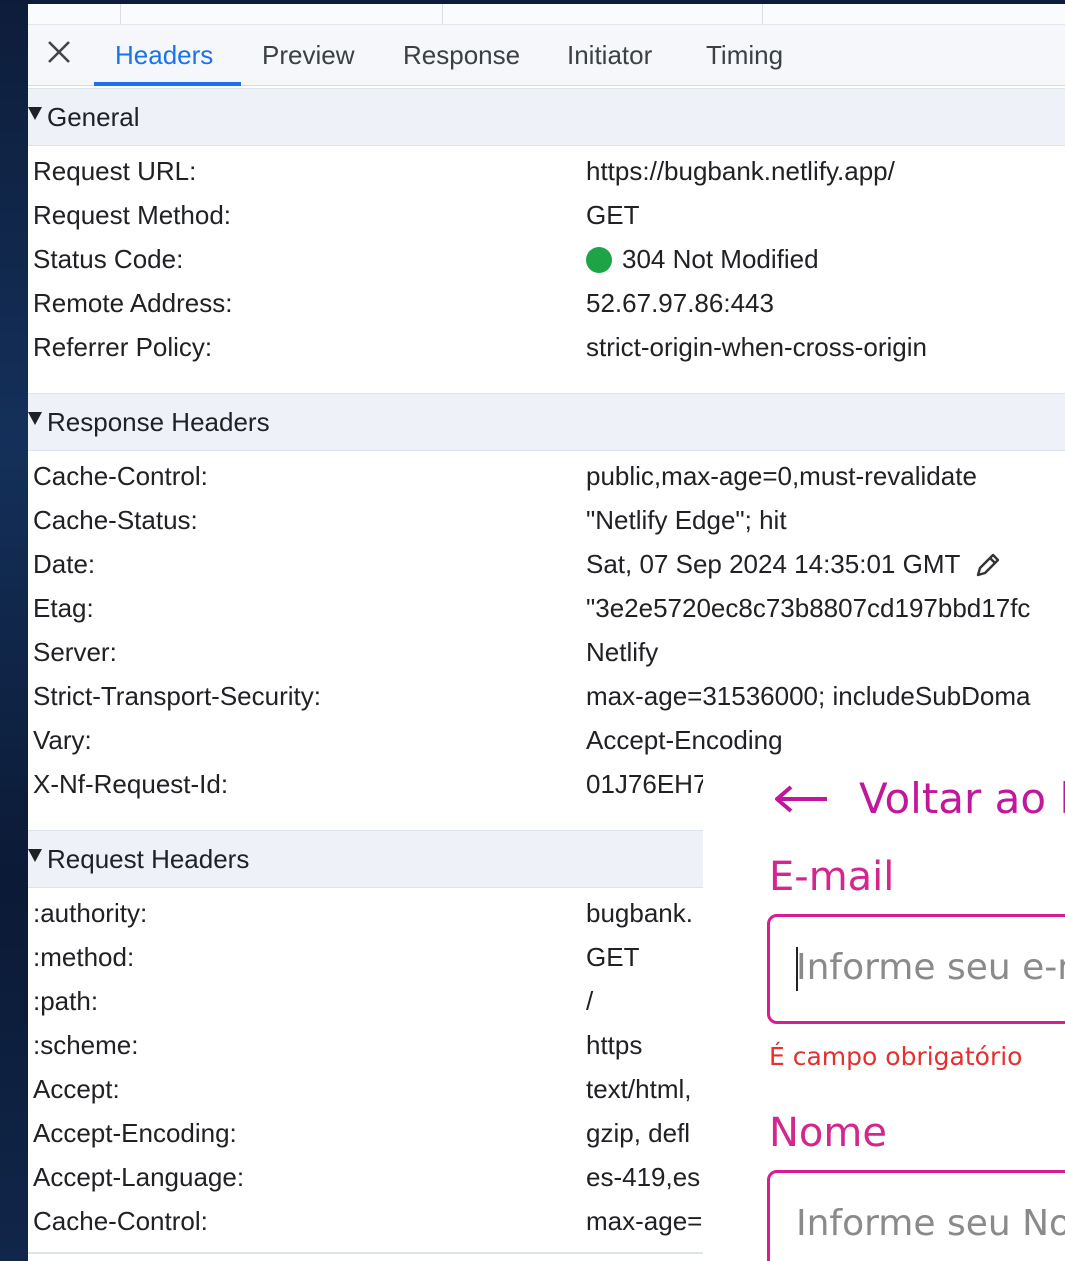  Describe the element at coordinates (962, 798) in the screenshot. I see `back-link-label: Voltar ao l` at that location.